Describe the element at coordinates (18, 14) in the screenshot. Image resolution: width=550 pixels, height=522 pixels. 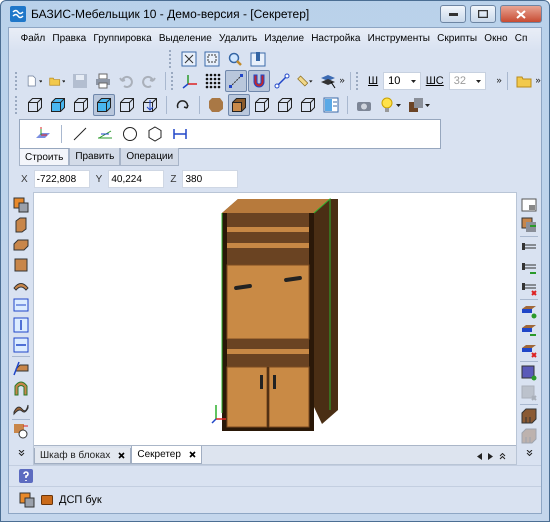
I see `app-logo-icon` at that location.